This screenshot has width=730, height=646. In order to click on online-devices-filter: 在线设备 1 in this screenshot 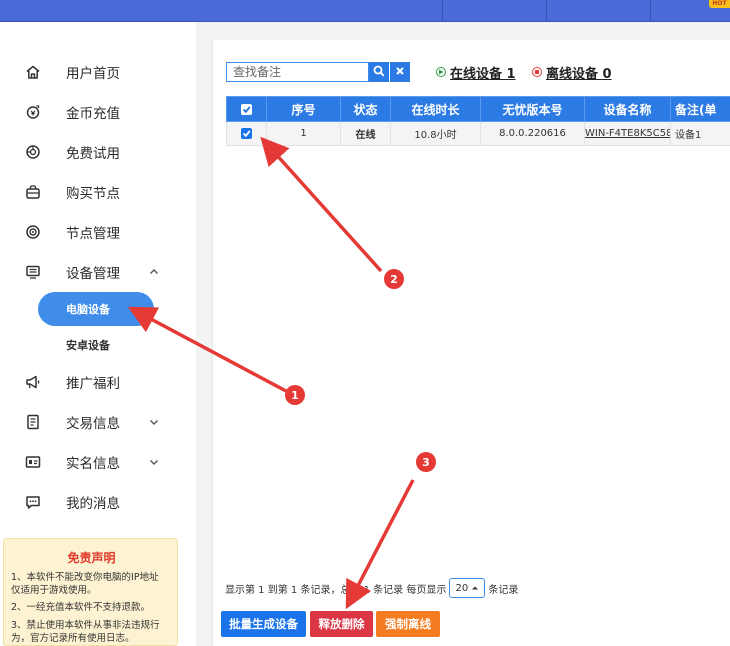, I will do `click(476, 73)`.